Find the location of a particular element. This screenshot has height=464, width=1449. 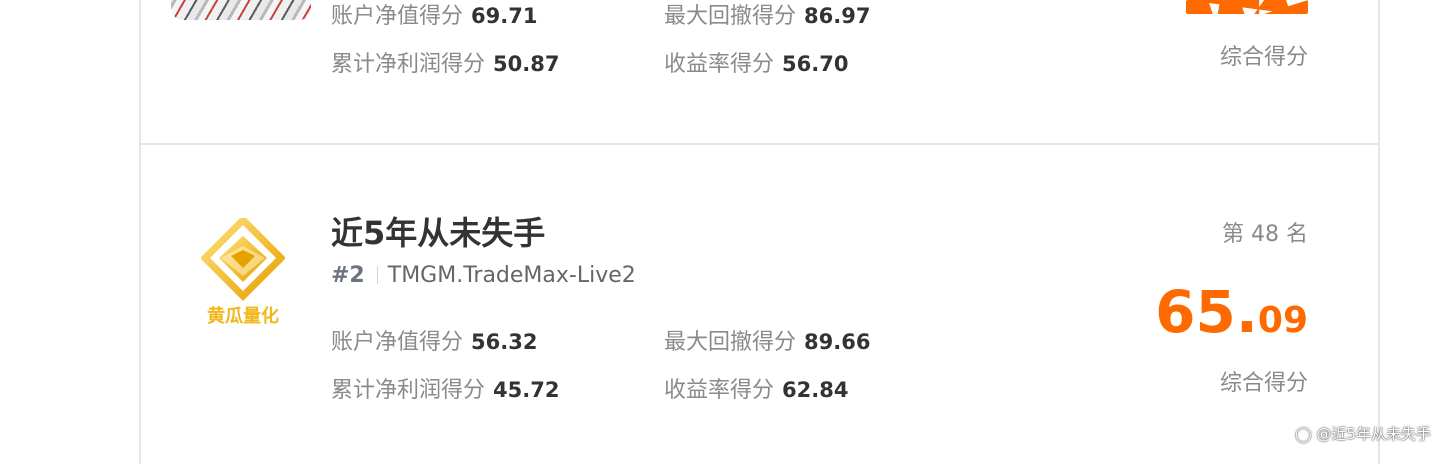

drawdown-score-value: 89.66 is located at coordinates (837, 342).